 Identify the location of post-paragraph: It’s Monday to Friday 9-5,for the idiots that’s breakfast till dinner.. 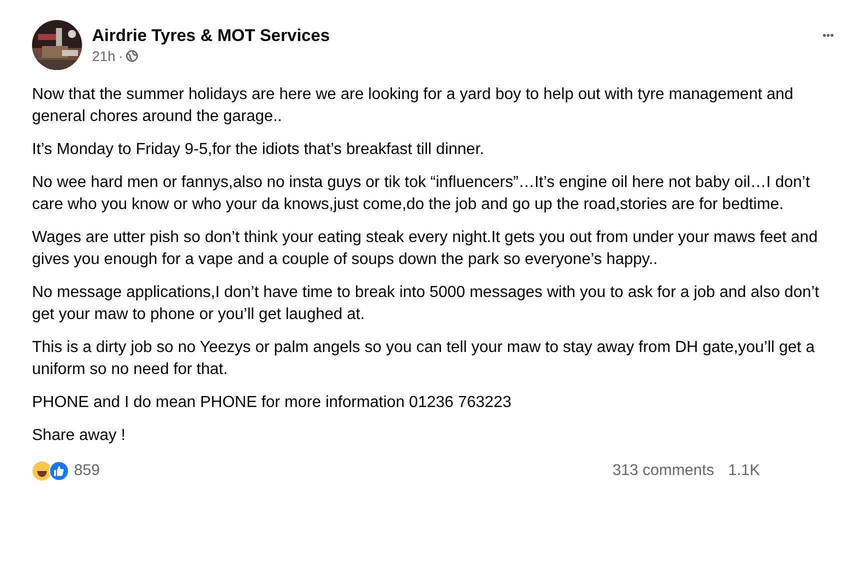
(259, 150).